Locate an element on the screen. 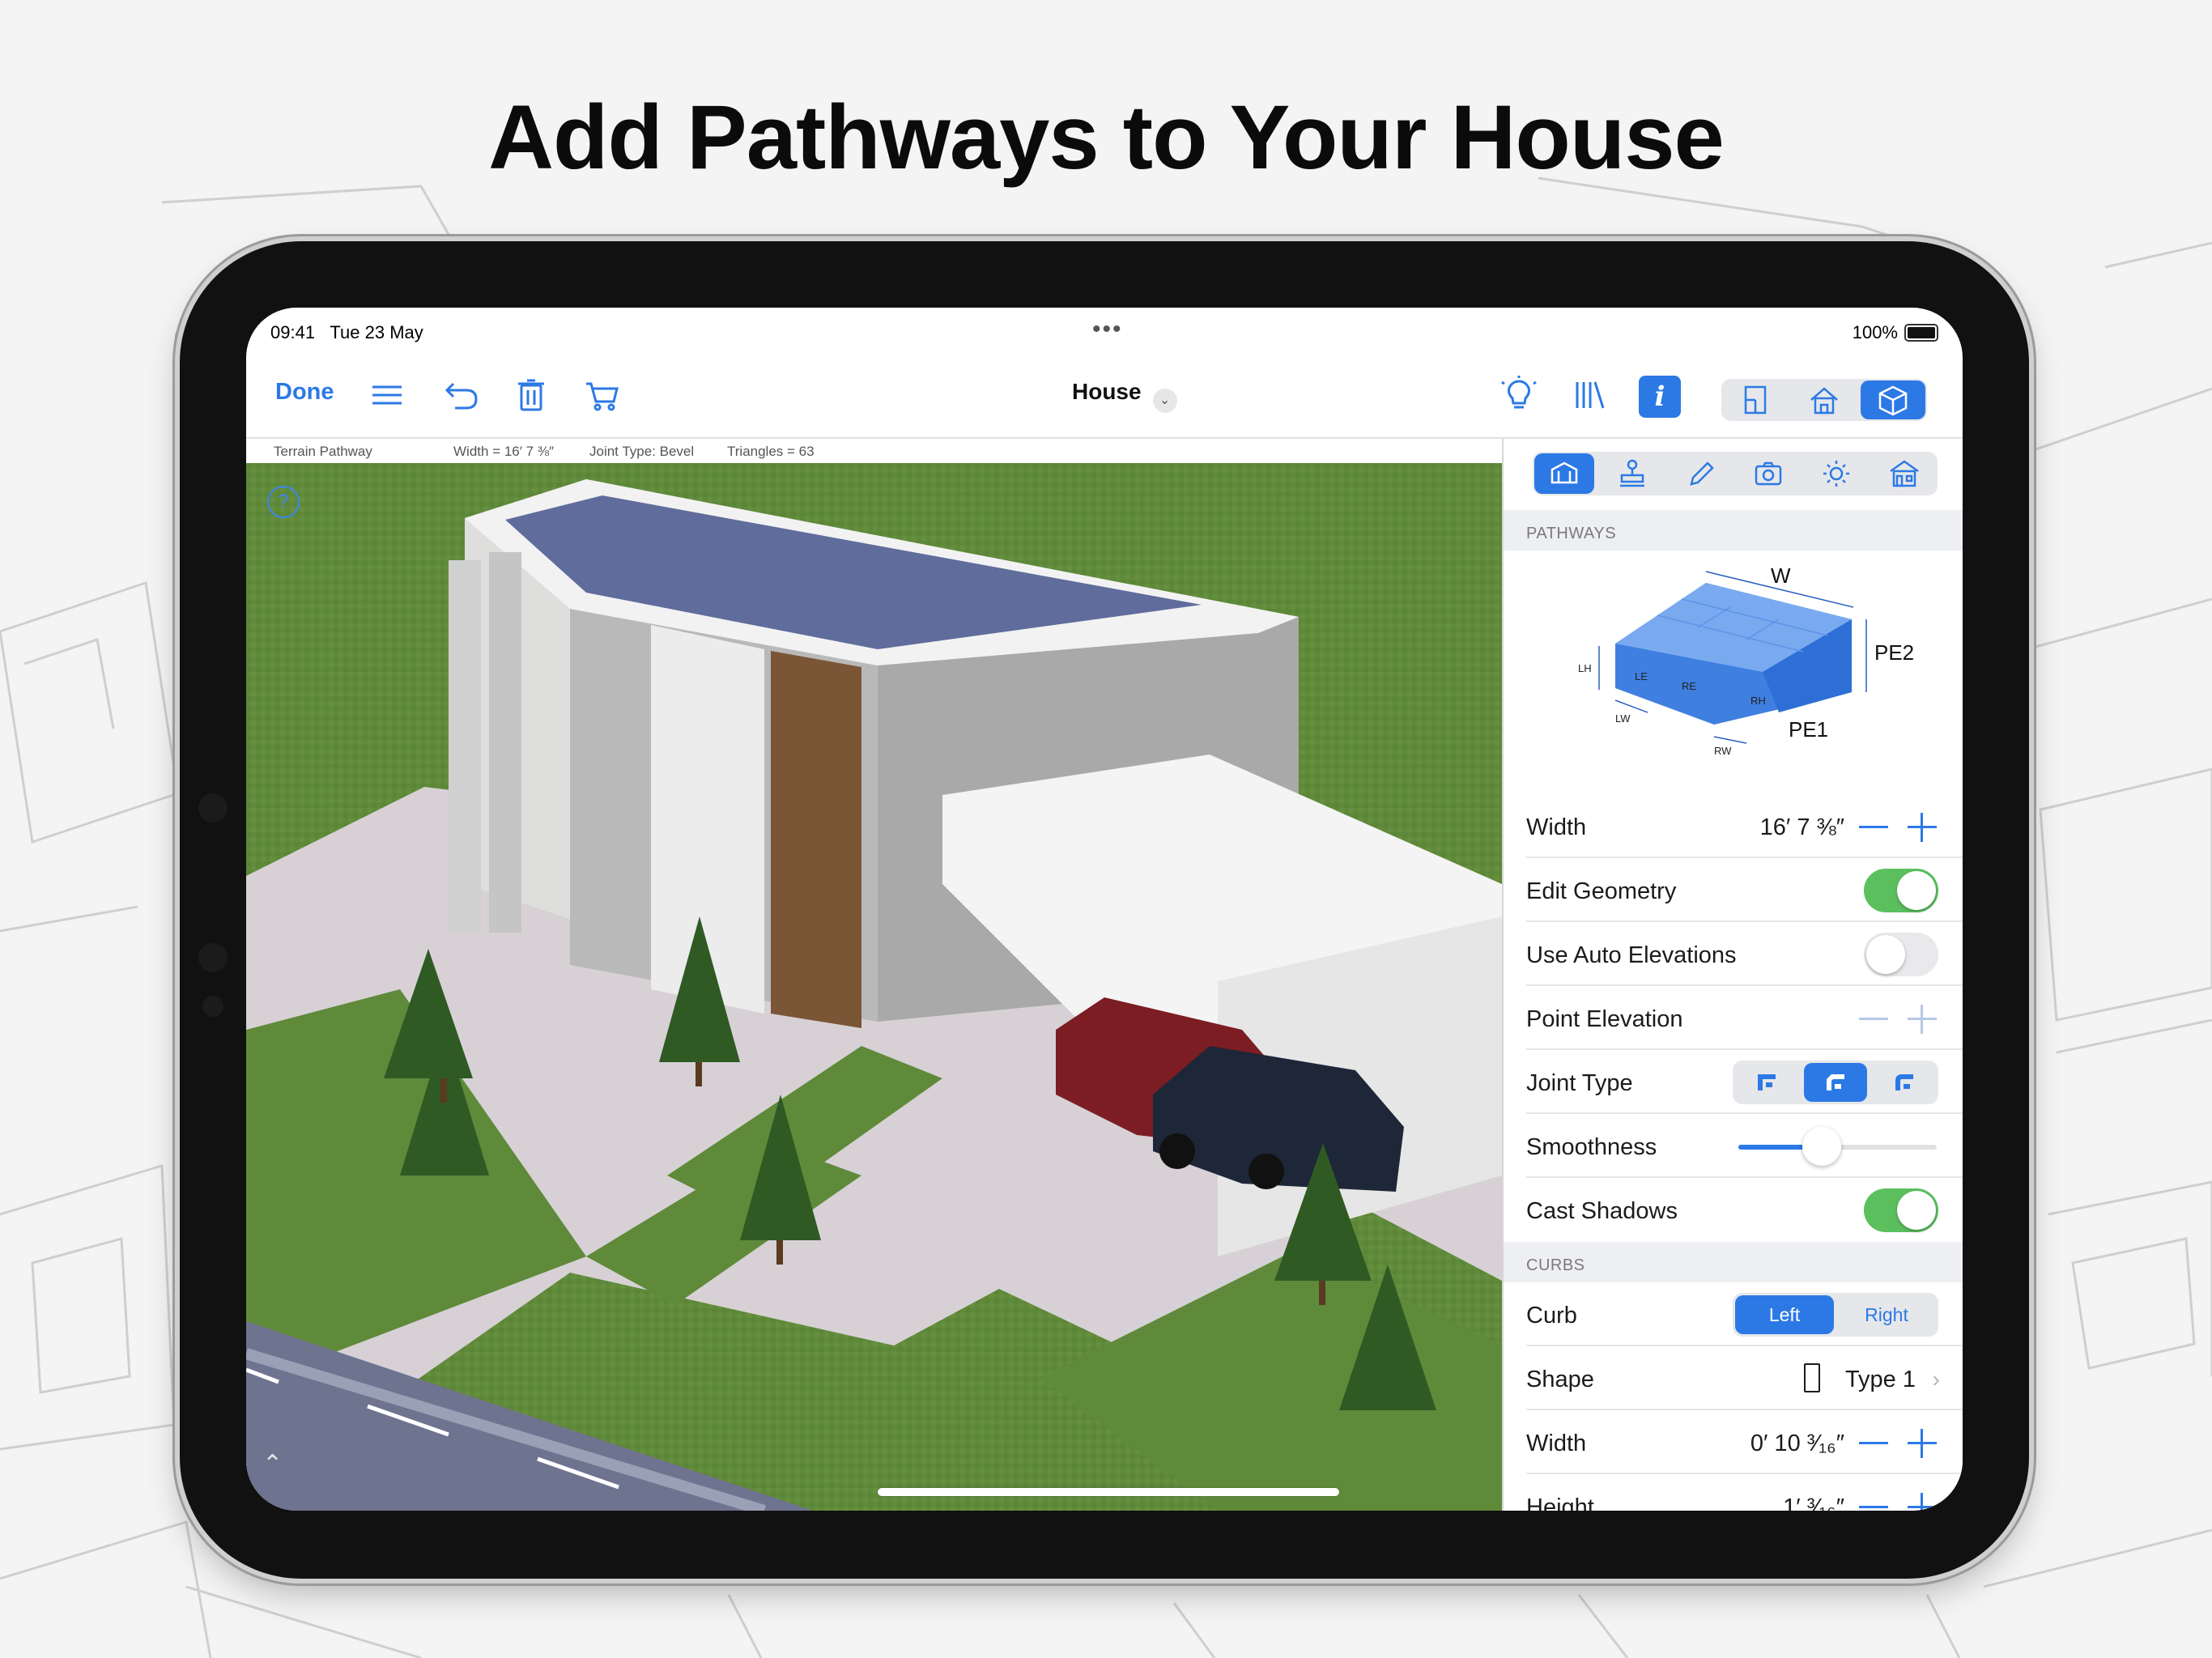 The width and height of the screenshot is (2212, 1658). tab-building is located at coordinates (1904, 473).